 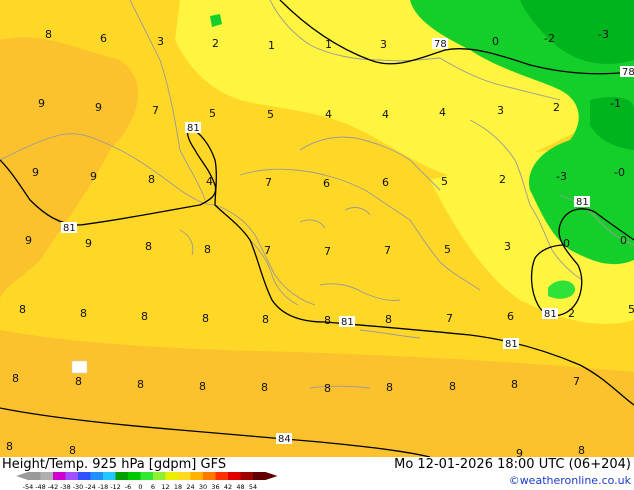 What do you see at coordinates (512, 464) in the screenshot?
I see `valid-time: Mo 12-01-2026 18:00 UTC (06+204)` at bounding box center [512, 464].